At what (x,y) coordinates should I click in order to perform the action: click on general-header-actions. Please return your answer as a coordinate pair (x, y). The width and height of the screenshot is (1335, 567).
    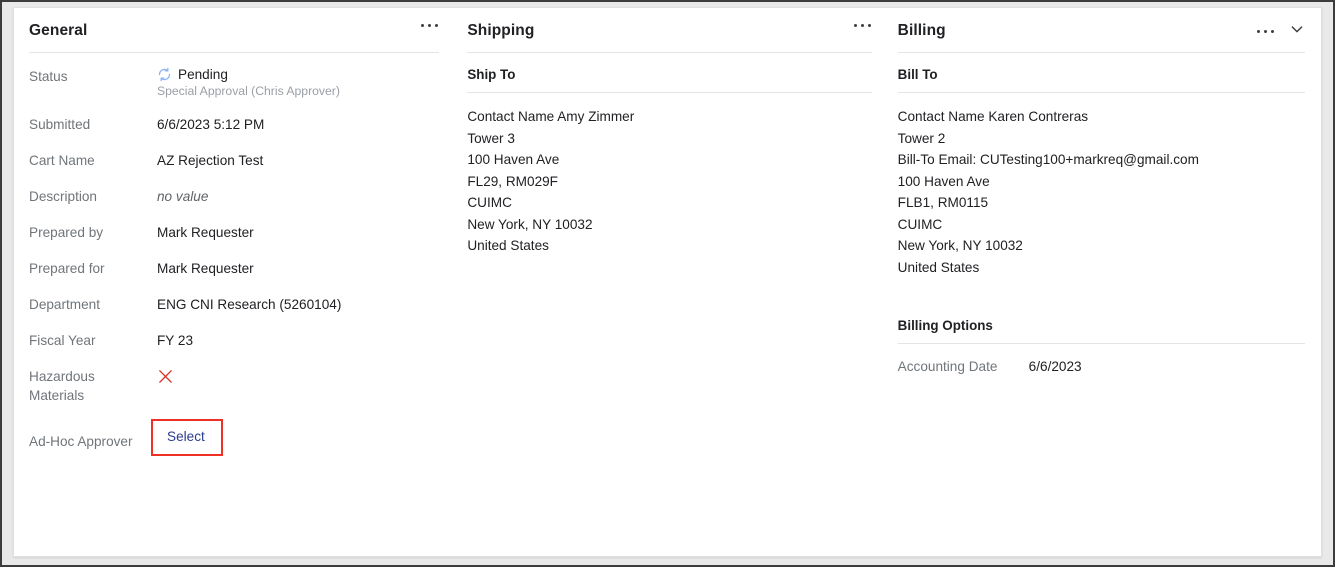
    Looking at the image, I should click on (429, 25).